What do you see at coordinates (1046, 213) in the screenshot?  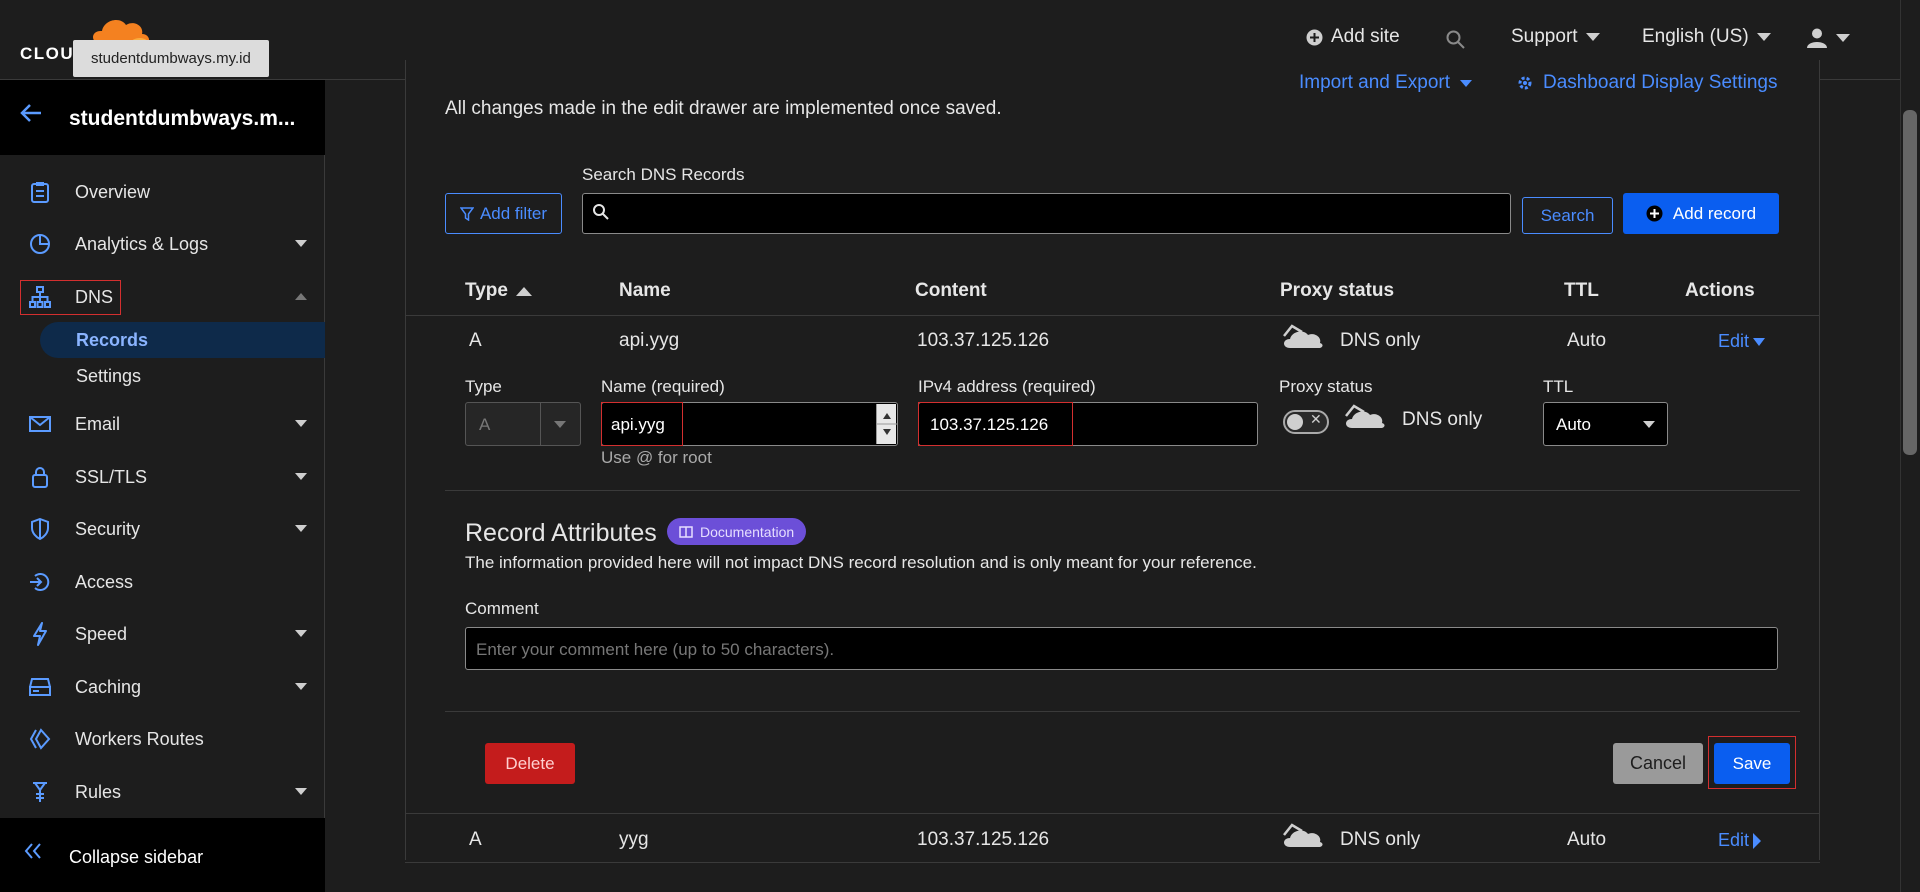 I see `search-dns-input` at bounding box center [1046, 213].